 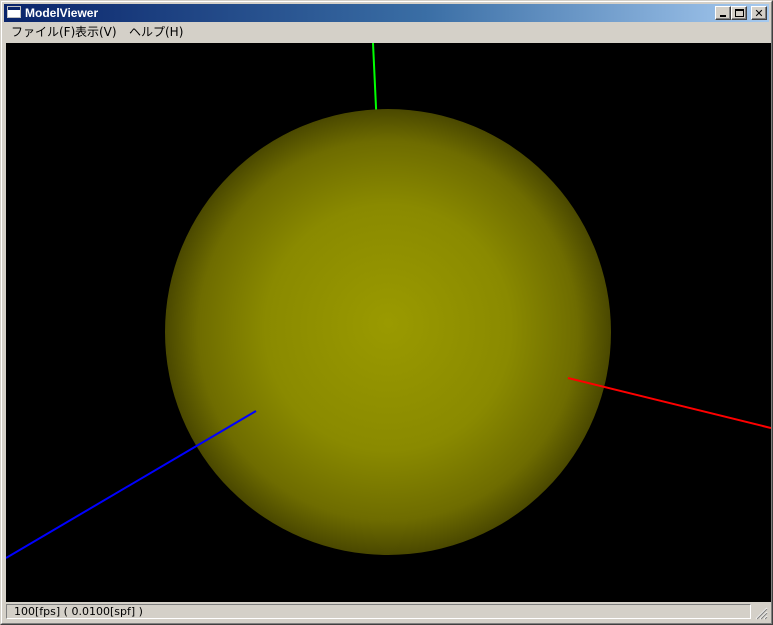 What do you see at coordinates (14, 12) in the screenshot?
I see `window-icon` at bounding box center [14, 12].